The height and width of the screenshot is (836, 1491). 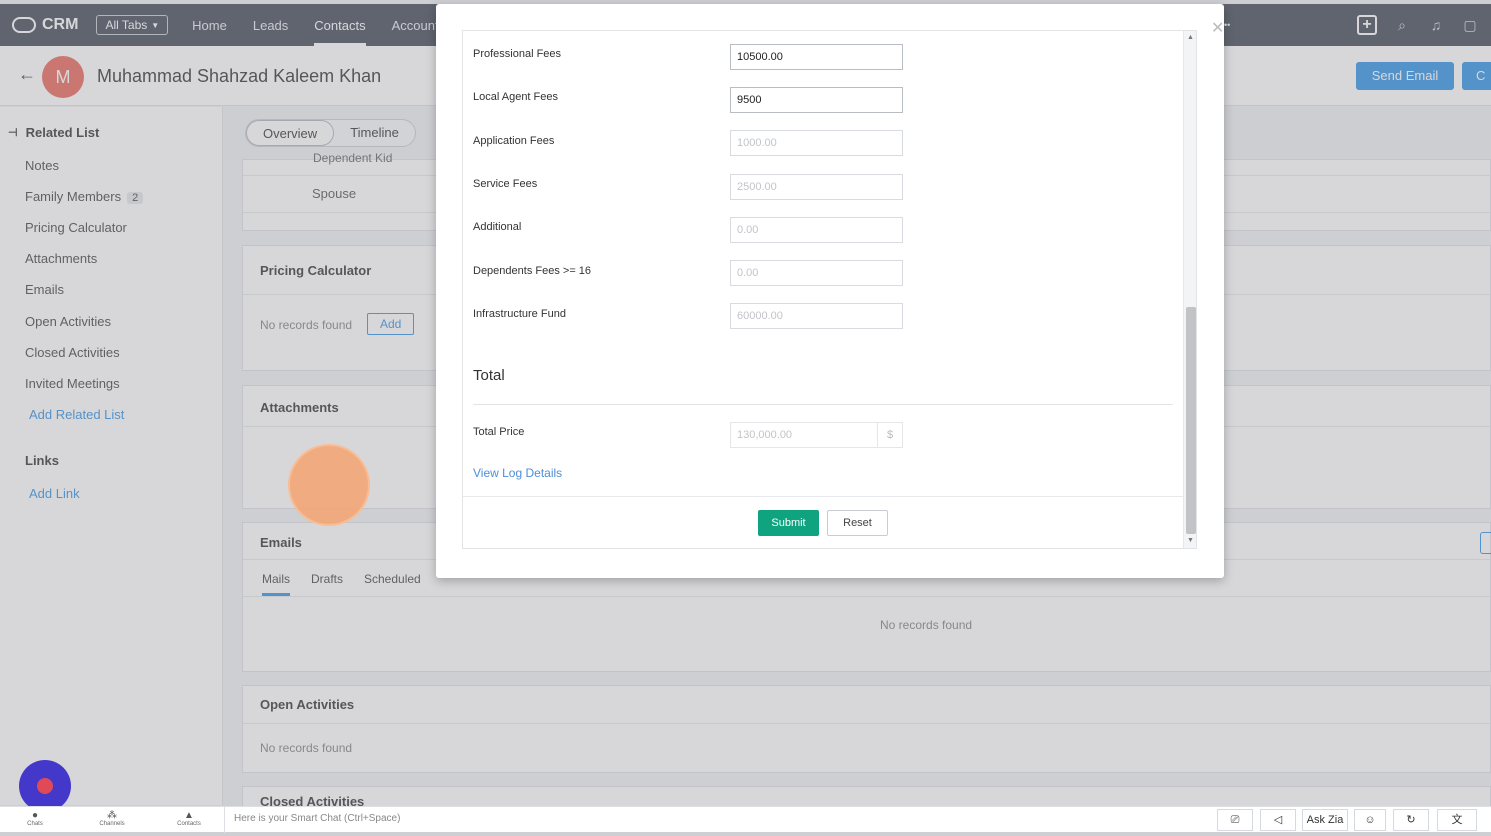 What do you see at coordinates (329, 485) in the screenshot?
I see `click-highlight` at bounding box center [329, 485].